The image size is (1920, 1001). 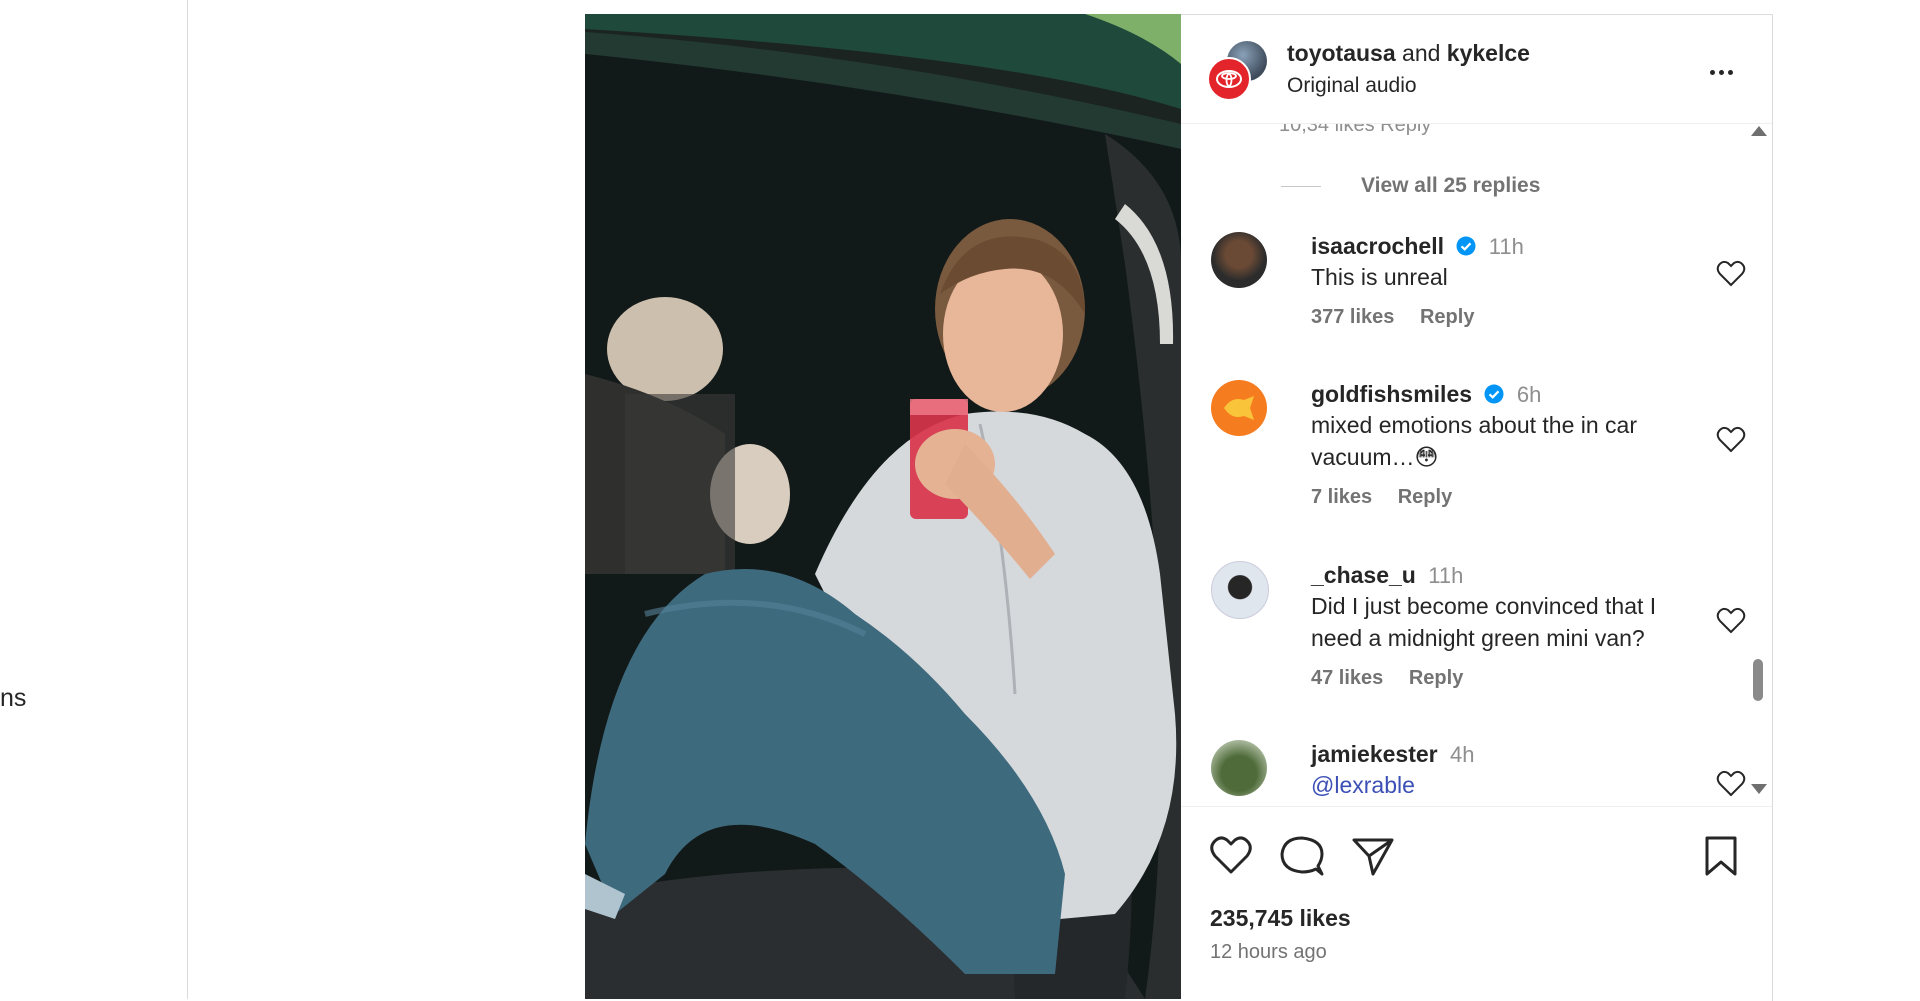 I want to click on comment-actions: 47 likes Reply, so click(x=1501, y=678).